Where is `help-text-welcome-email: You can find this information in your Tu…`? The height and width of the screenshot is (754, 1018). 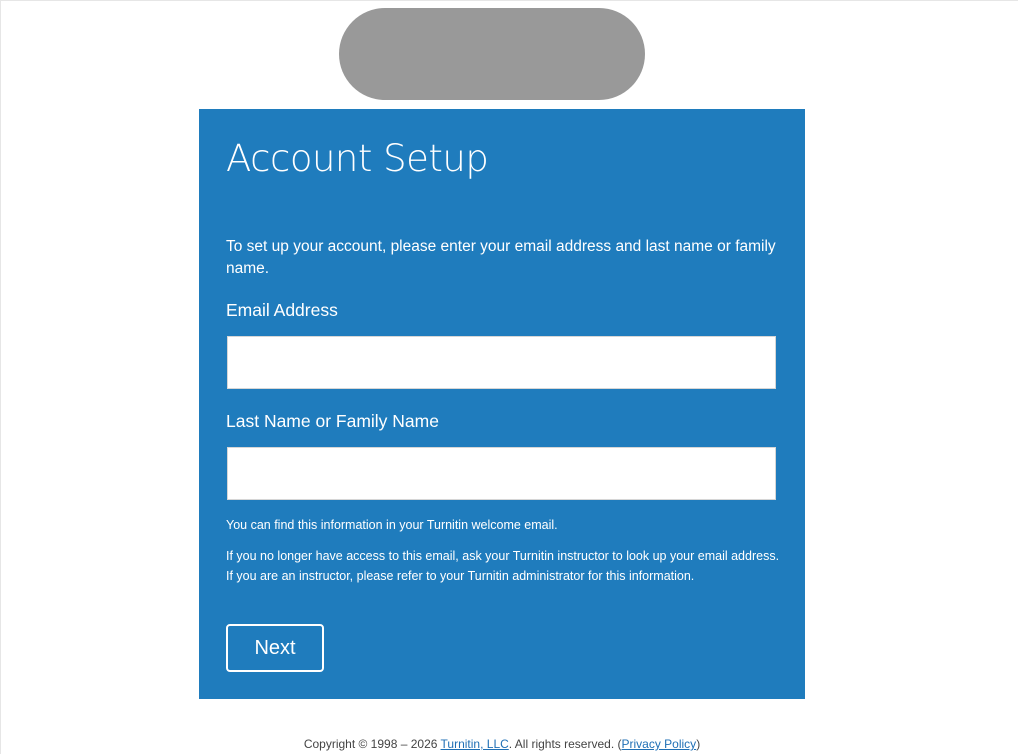 help-text-welcome-email: You can find this information in your Tu… is located at coordinates (392, 525).